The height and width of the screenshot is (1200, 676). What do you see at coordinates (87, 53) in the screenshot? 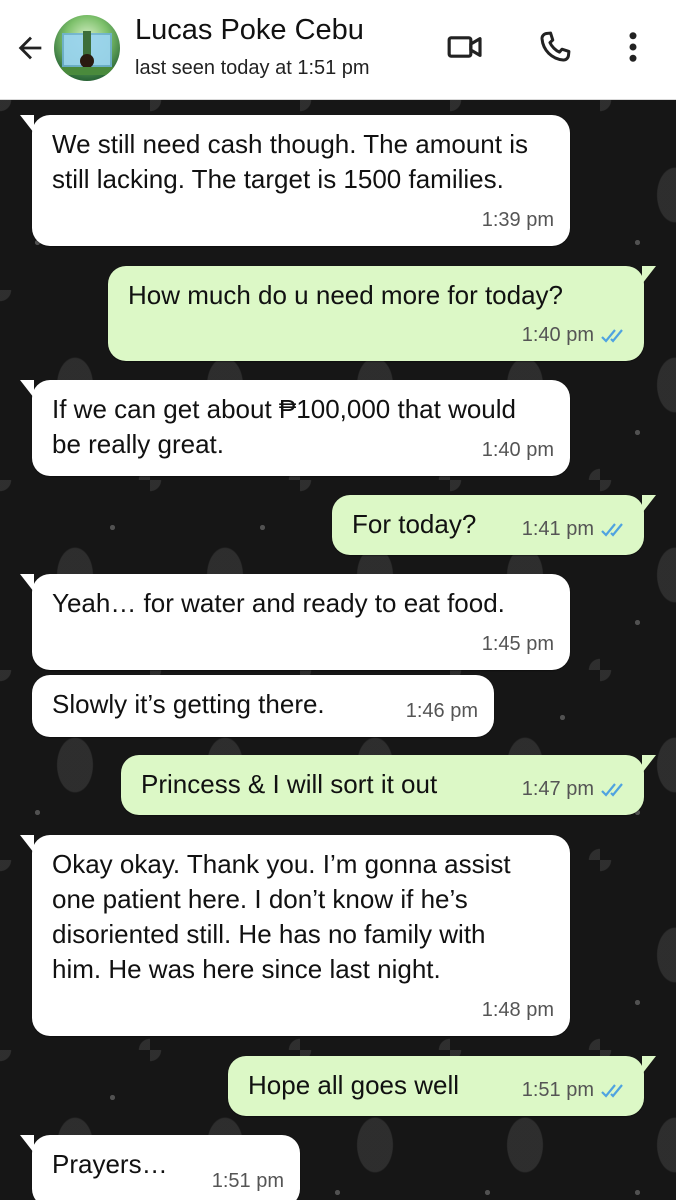
I see `avatar-image` at bounding box center [87, 53].